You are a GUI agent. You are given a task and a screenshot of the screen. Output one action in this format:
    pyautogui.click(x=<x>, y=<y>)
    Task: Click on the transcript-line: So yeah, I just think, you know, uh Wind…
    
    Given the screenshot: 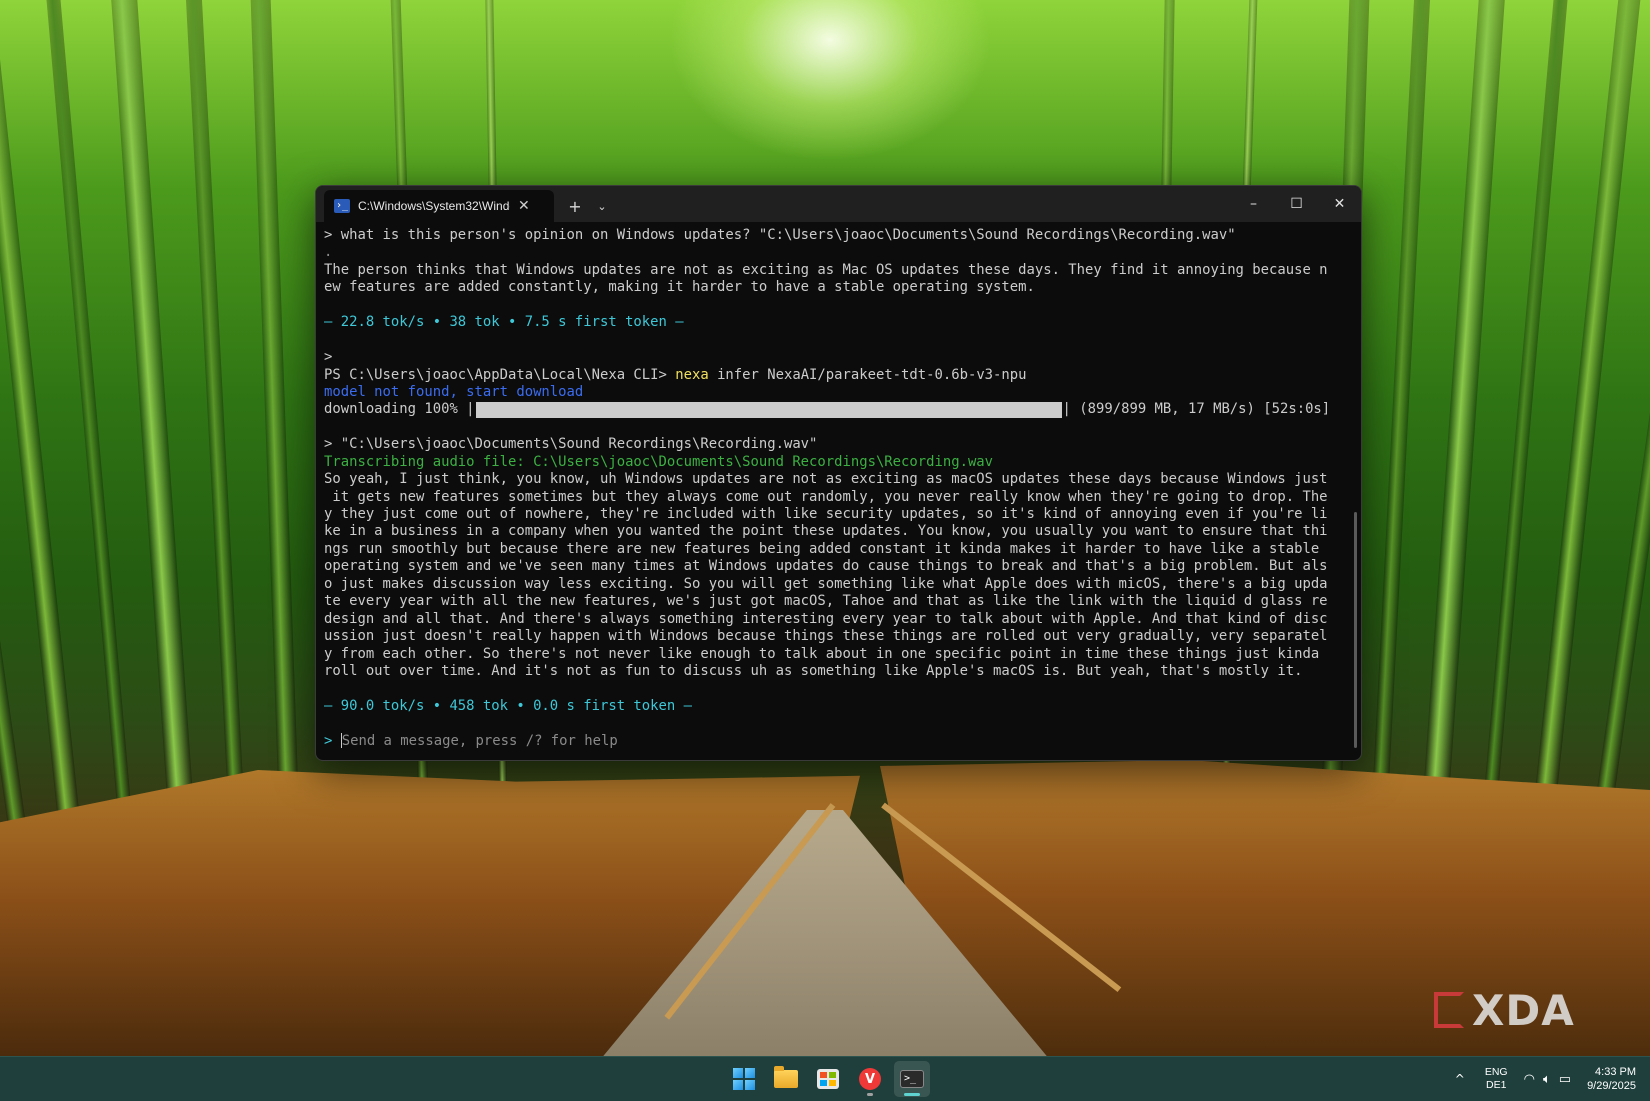 What is the action you would take?
    pyautogui.click(x=826, y=479)
    